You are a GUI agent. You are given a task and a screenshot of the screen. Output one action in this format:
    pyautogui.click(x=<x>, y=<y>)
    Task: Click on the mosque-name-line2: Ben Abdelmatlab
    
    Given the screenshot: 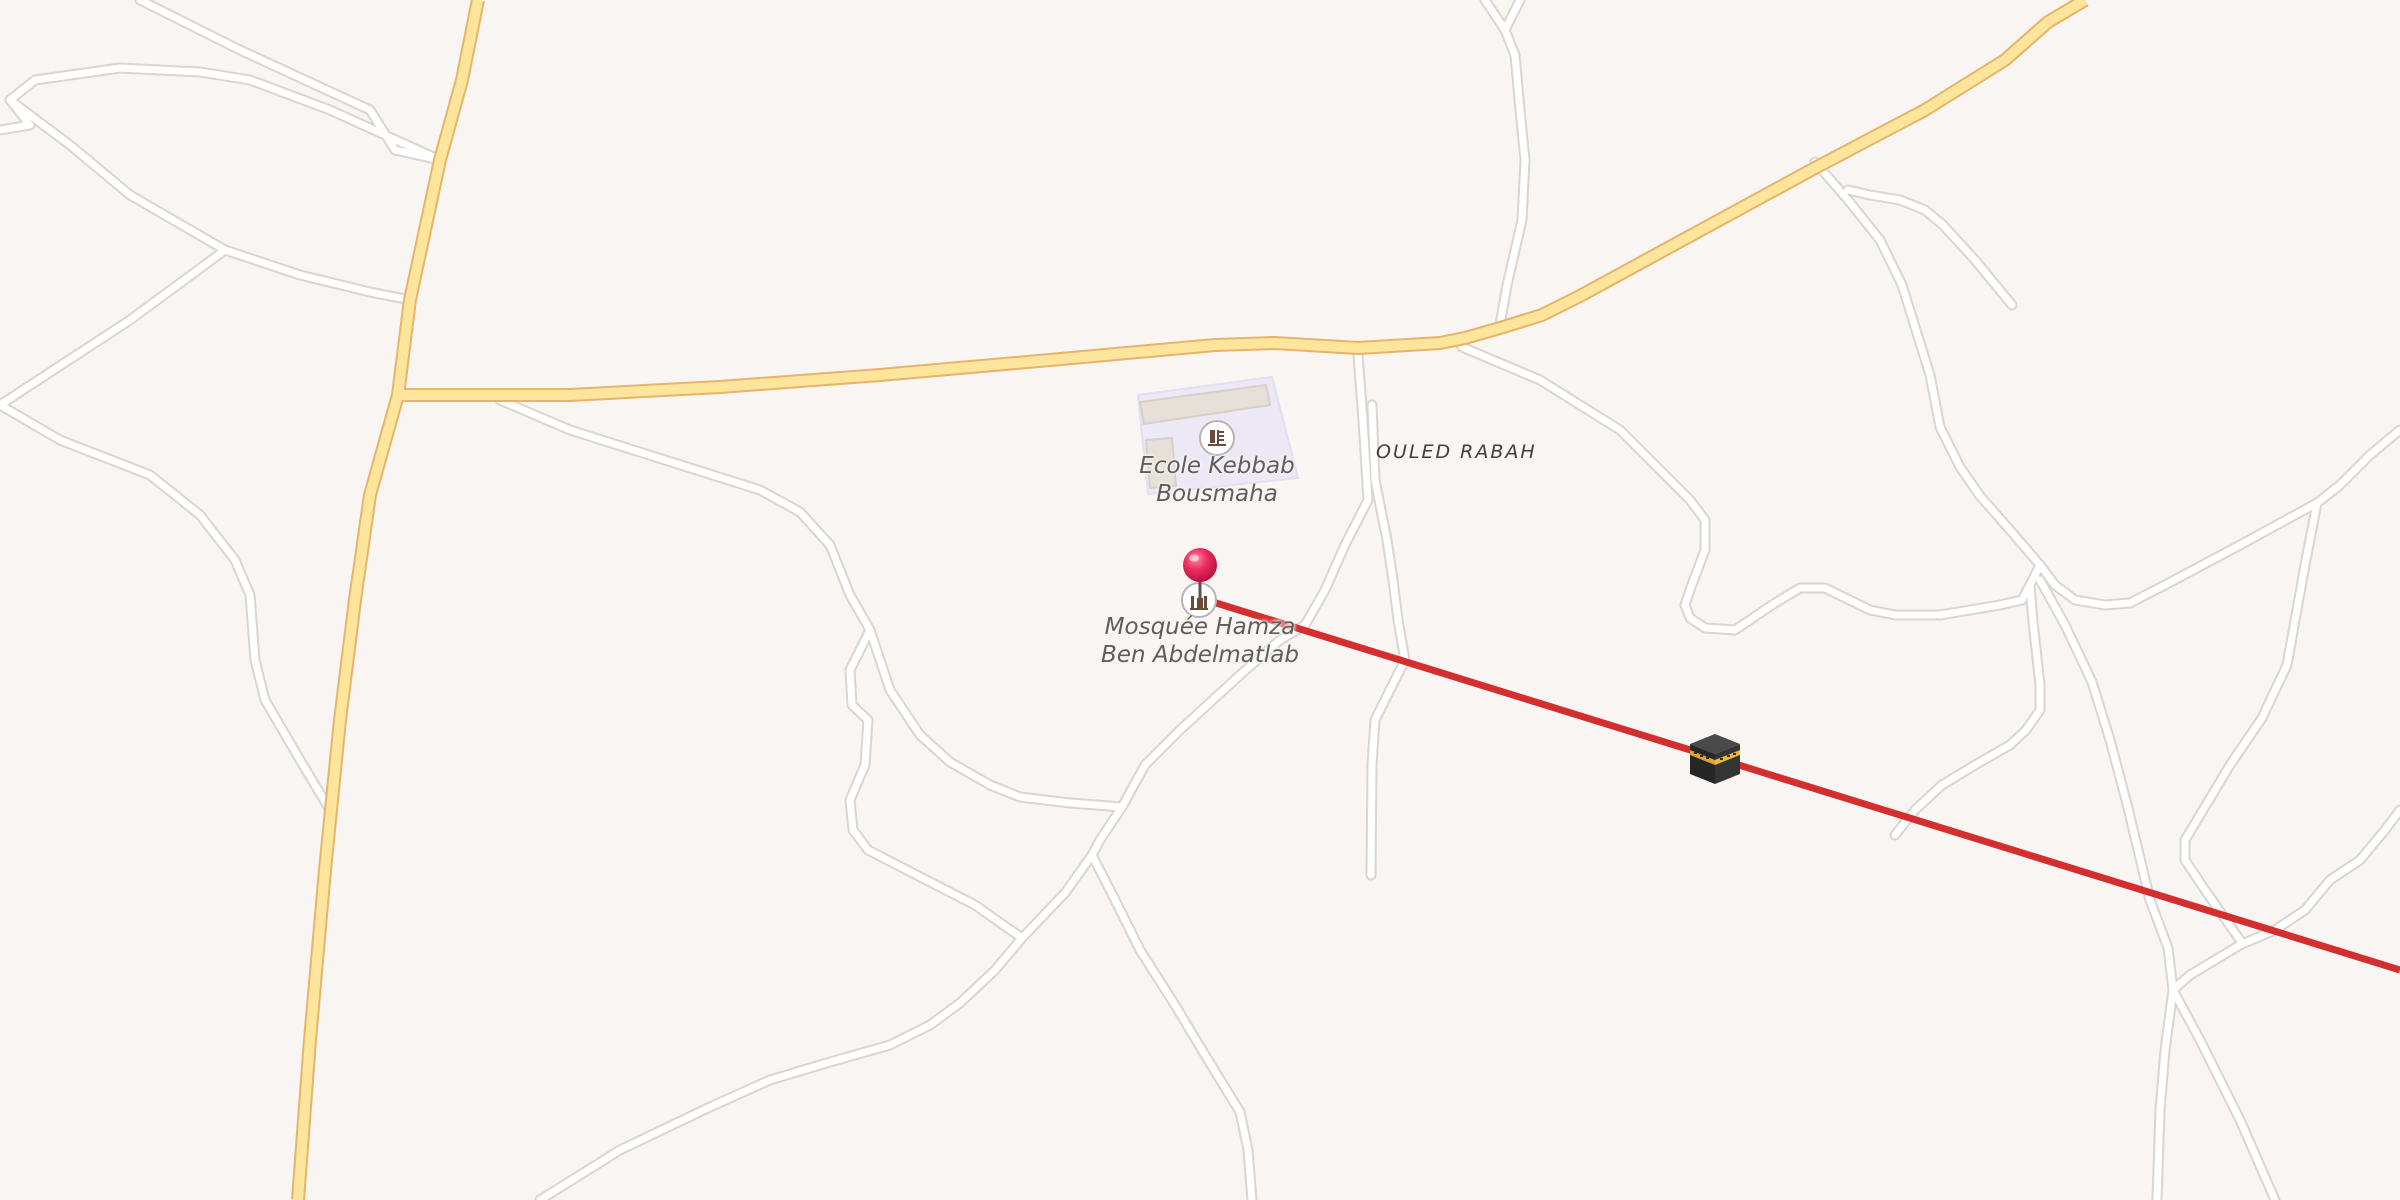 What is the action you would take?
    pyautogui.click(x=1200, y=655)
    